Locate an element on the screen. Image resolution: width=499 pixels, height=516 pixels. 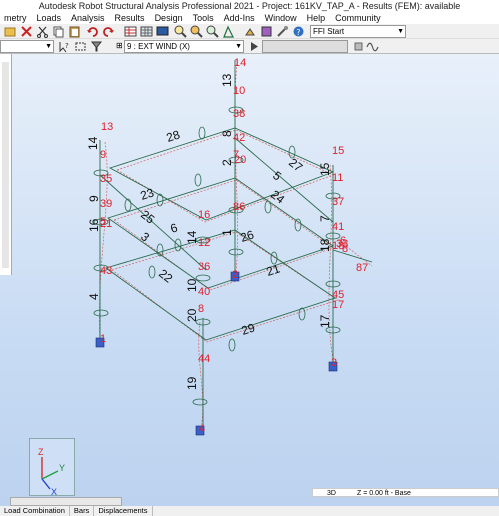
menu-window: Window is located at coordinates (282, 18).